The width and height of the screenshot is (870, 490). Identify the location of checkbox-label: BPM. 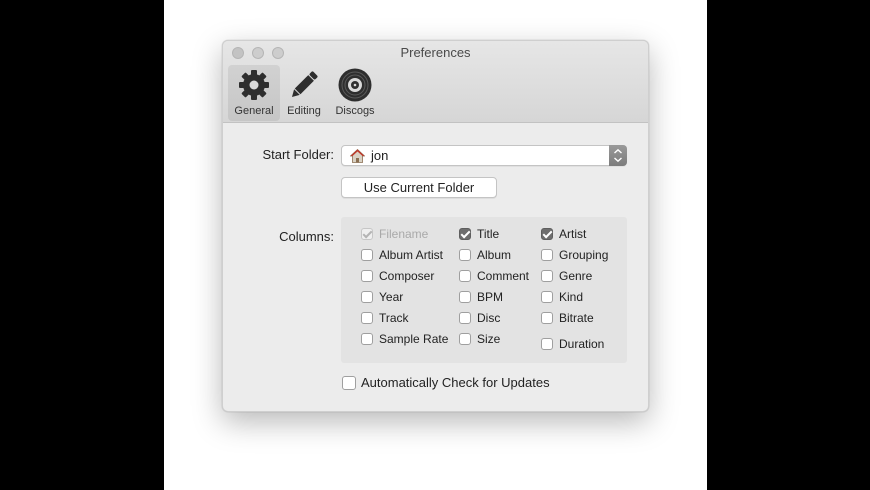
(490, 297).